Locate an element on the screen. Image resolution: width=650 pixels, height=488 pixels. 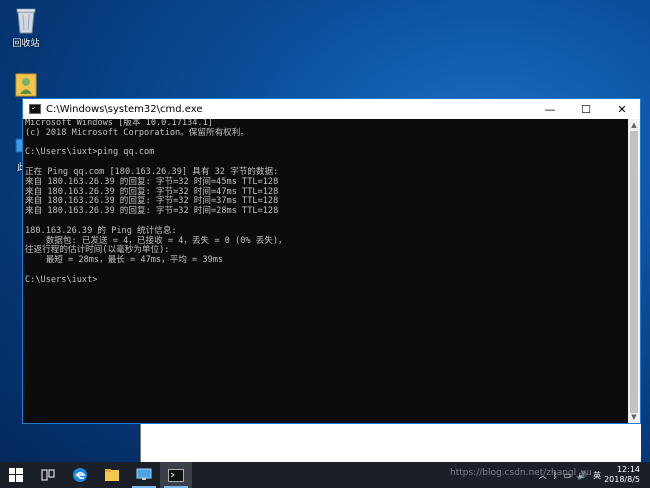
file-explorer-button is located at coordinates (112, 475).